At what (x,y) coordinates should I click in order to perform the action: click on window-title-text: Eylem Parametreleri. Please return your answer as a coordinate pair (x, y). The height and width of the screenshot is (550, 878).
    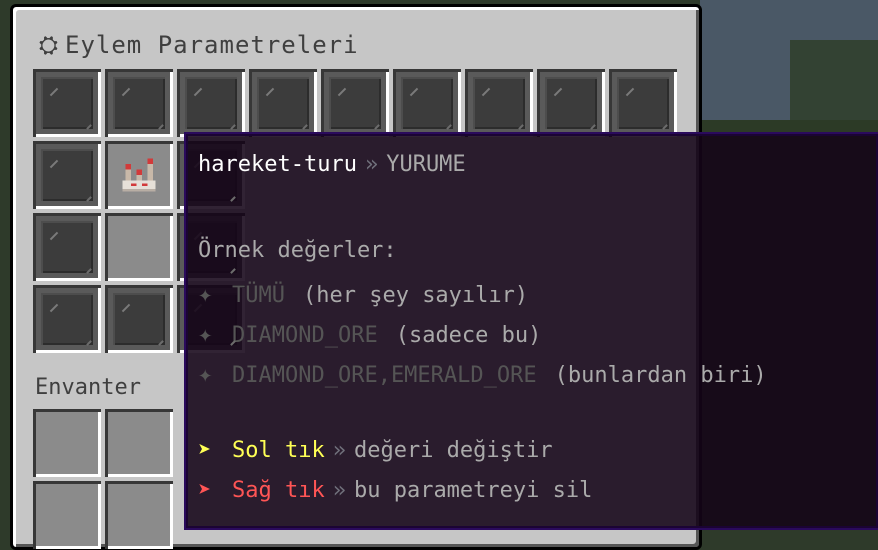
    Looking at the image, I should click on (212, 45).